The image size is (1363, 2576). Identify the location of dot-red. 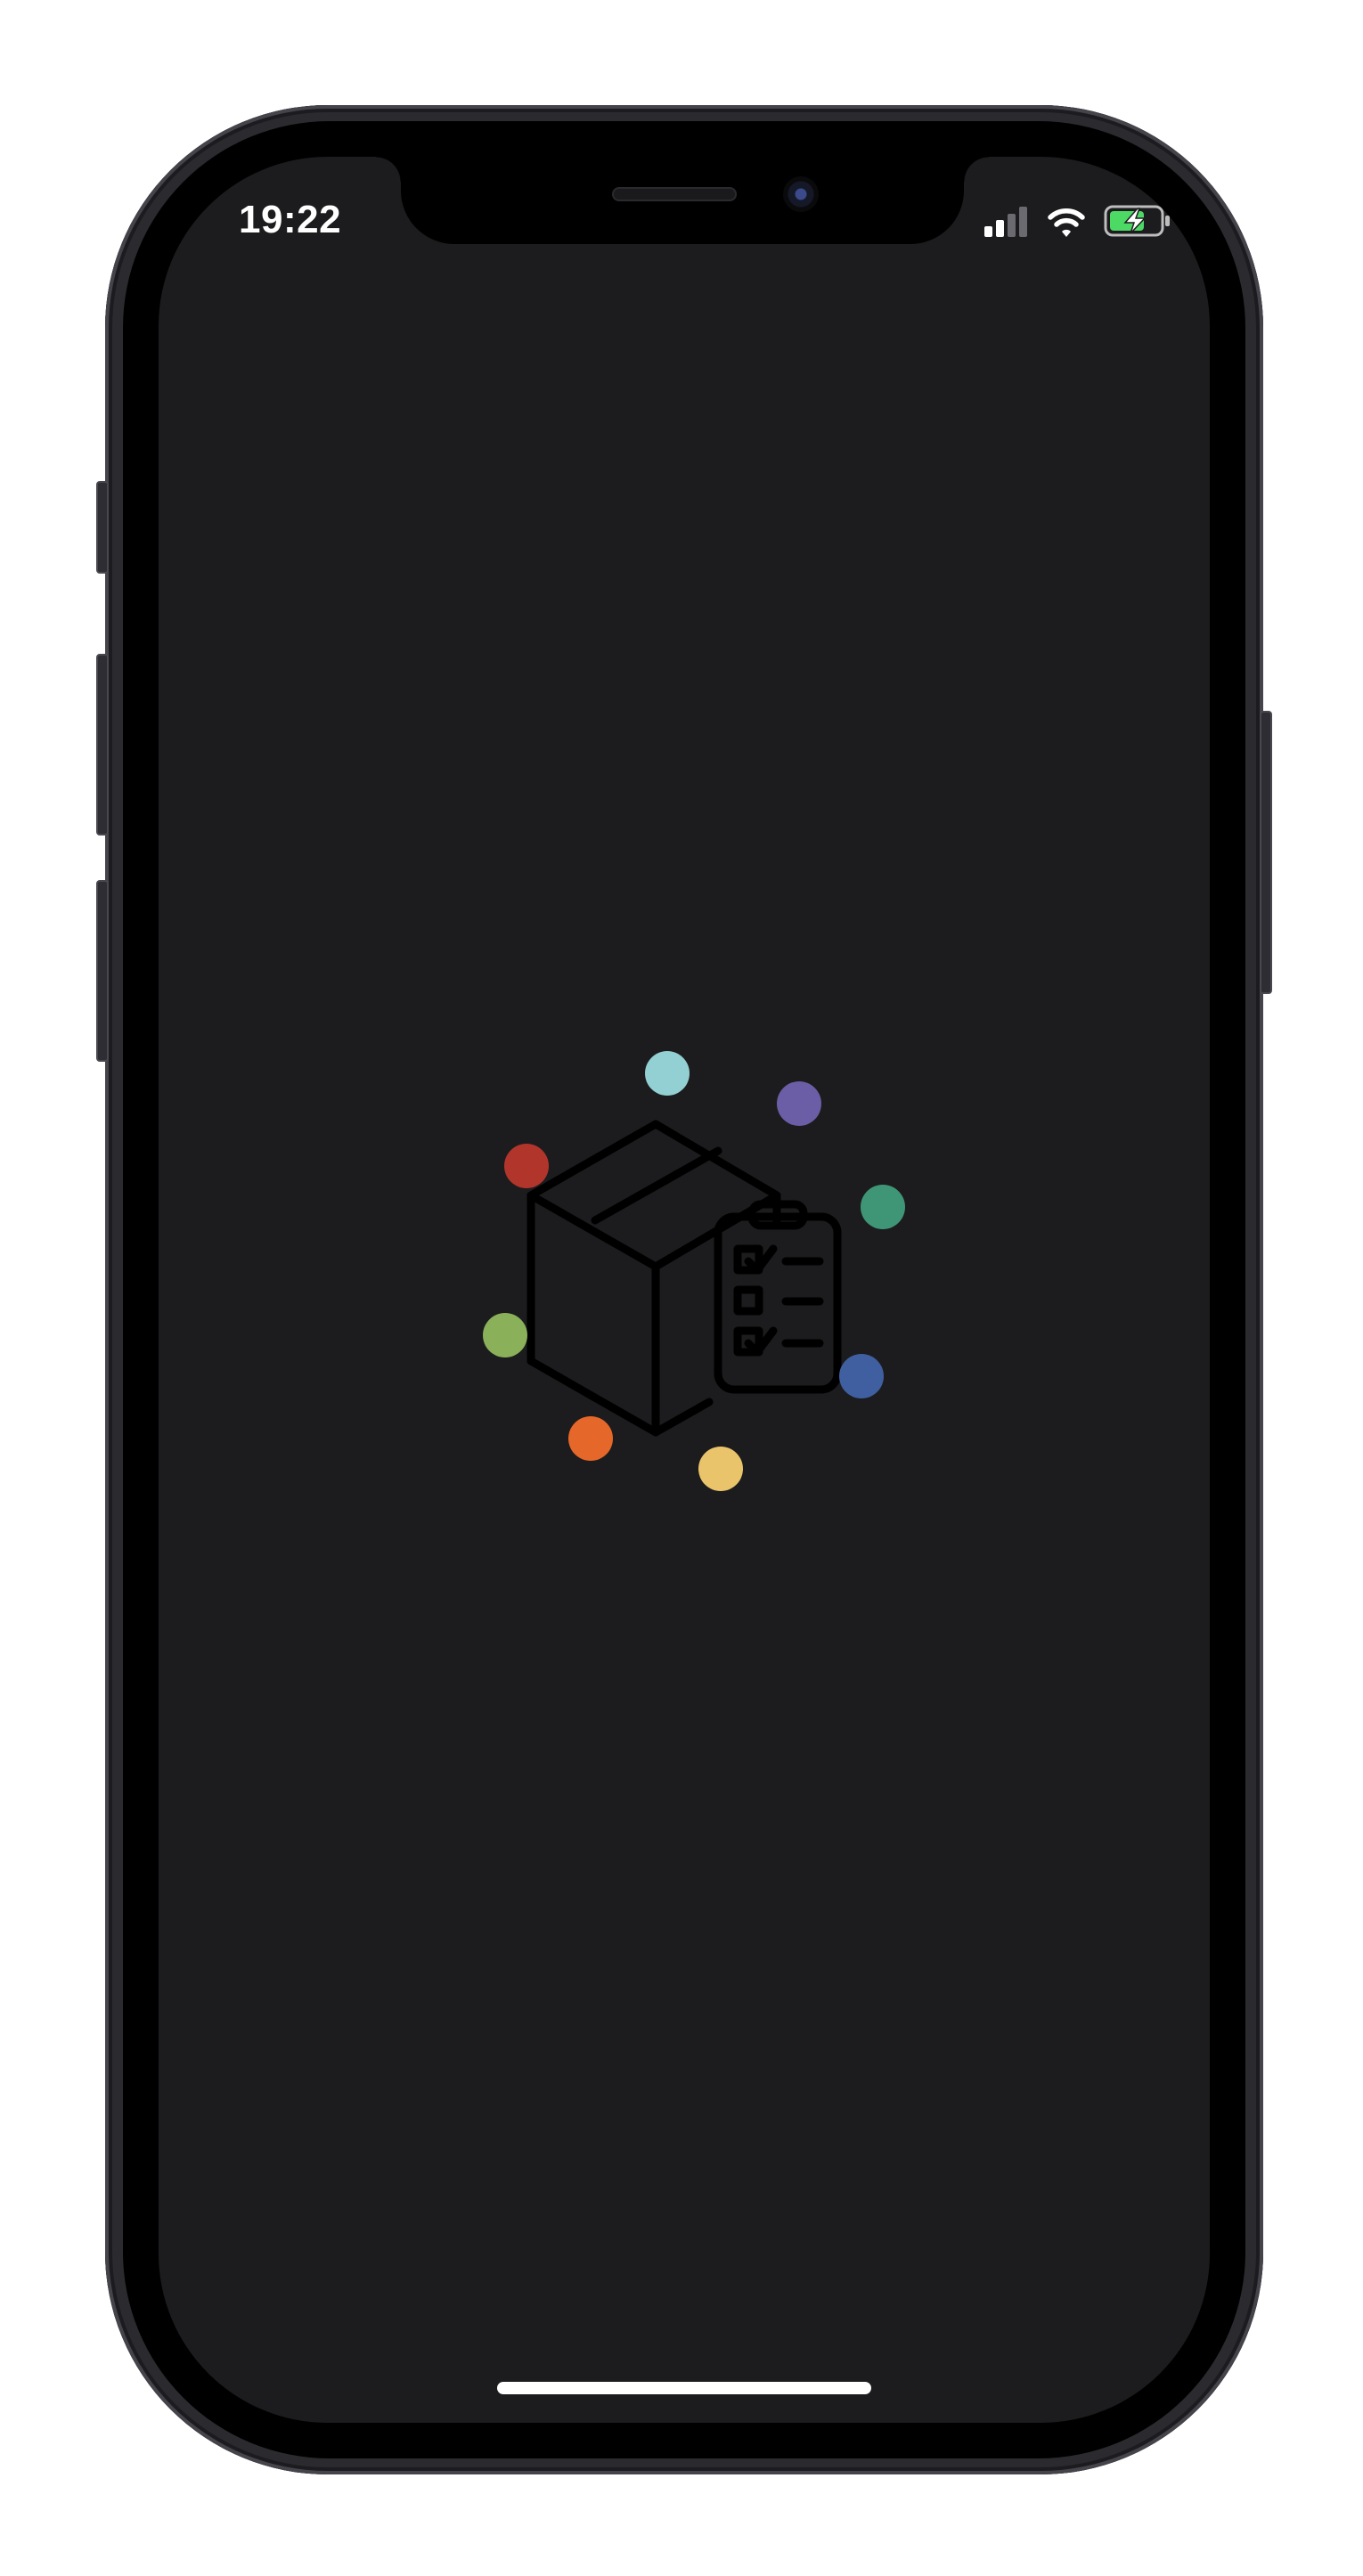
(527, 1166).